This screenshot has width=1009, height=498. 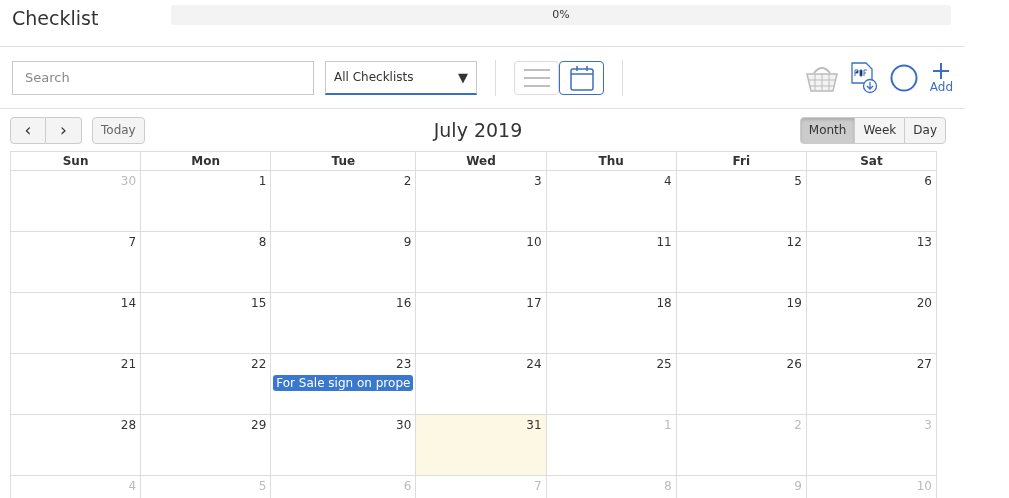 I want to click on circle-icon, so click(x=903, y=77).